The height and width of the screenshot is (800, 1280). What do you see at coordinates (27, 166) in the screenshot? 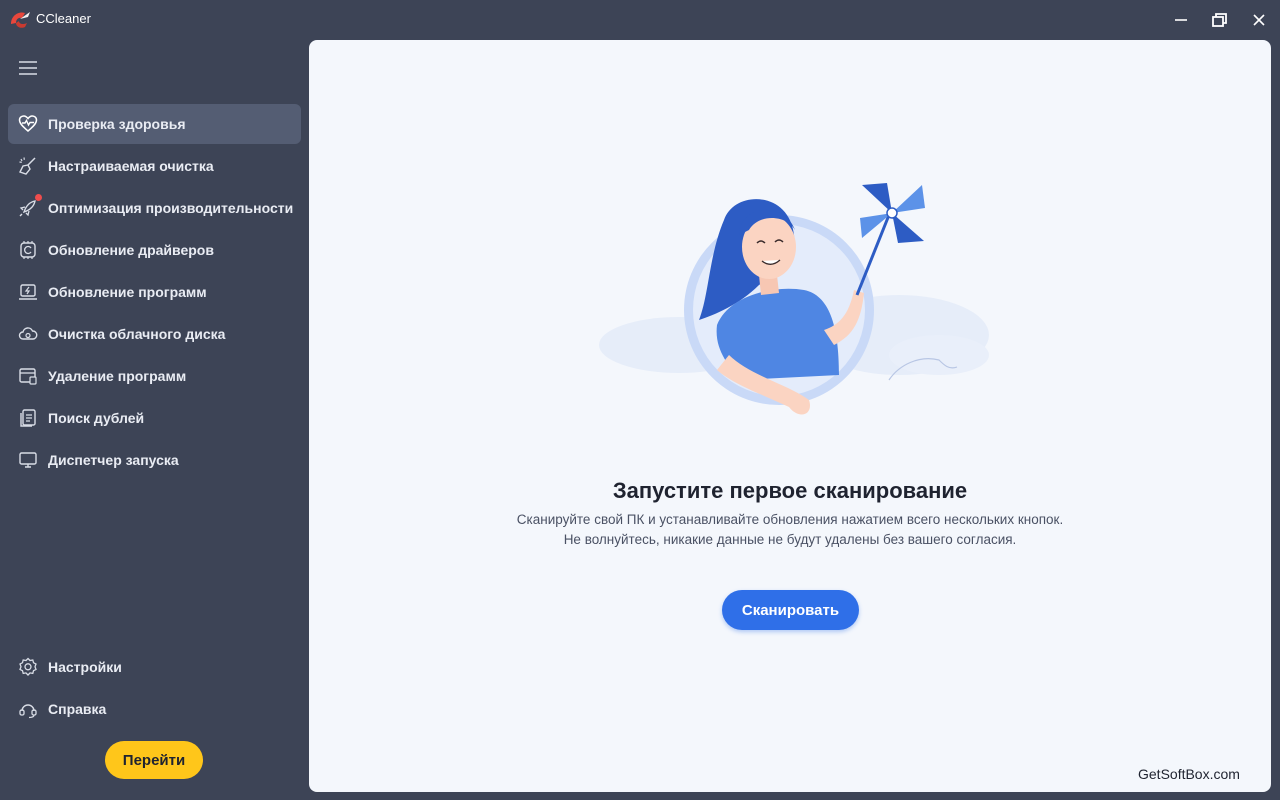
I see `broom-icon` at bounding box center [27, 166].